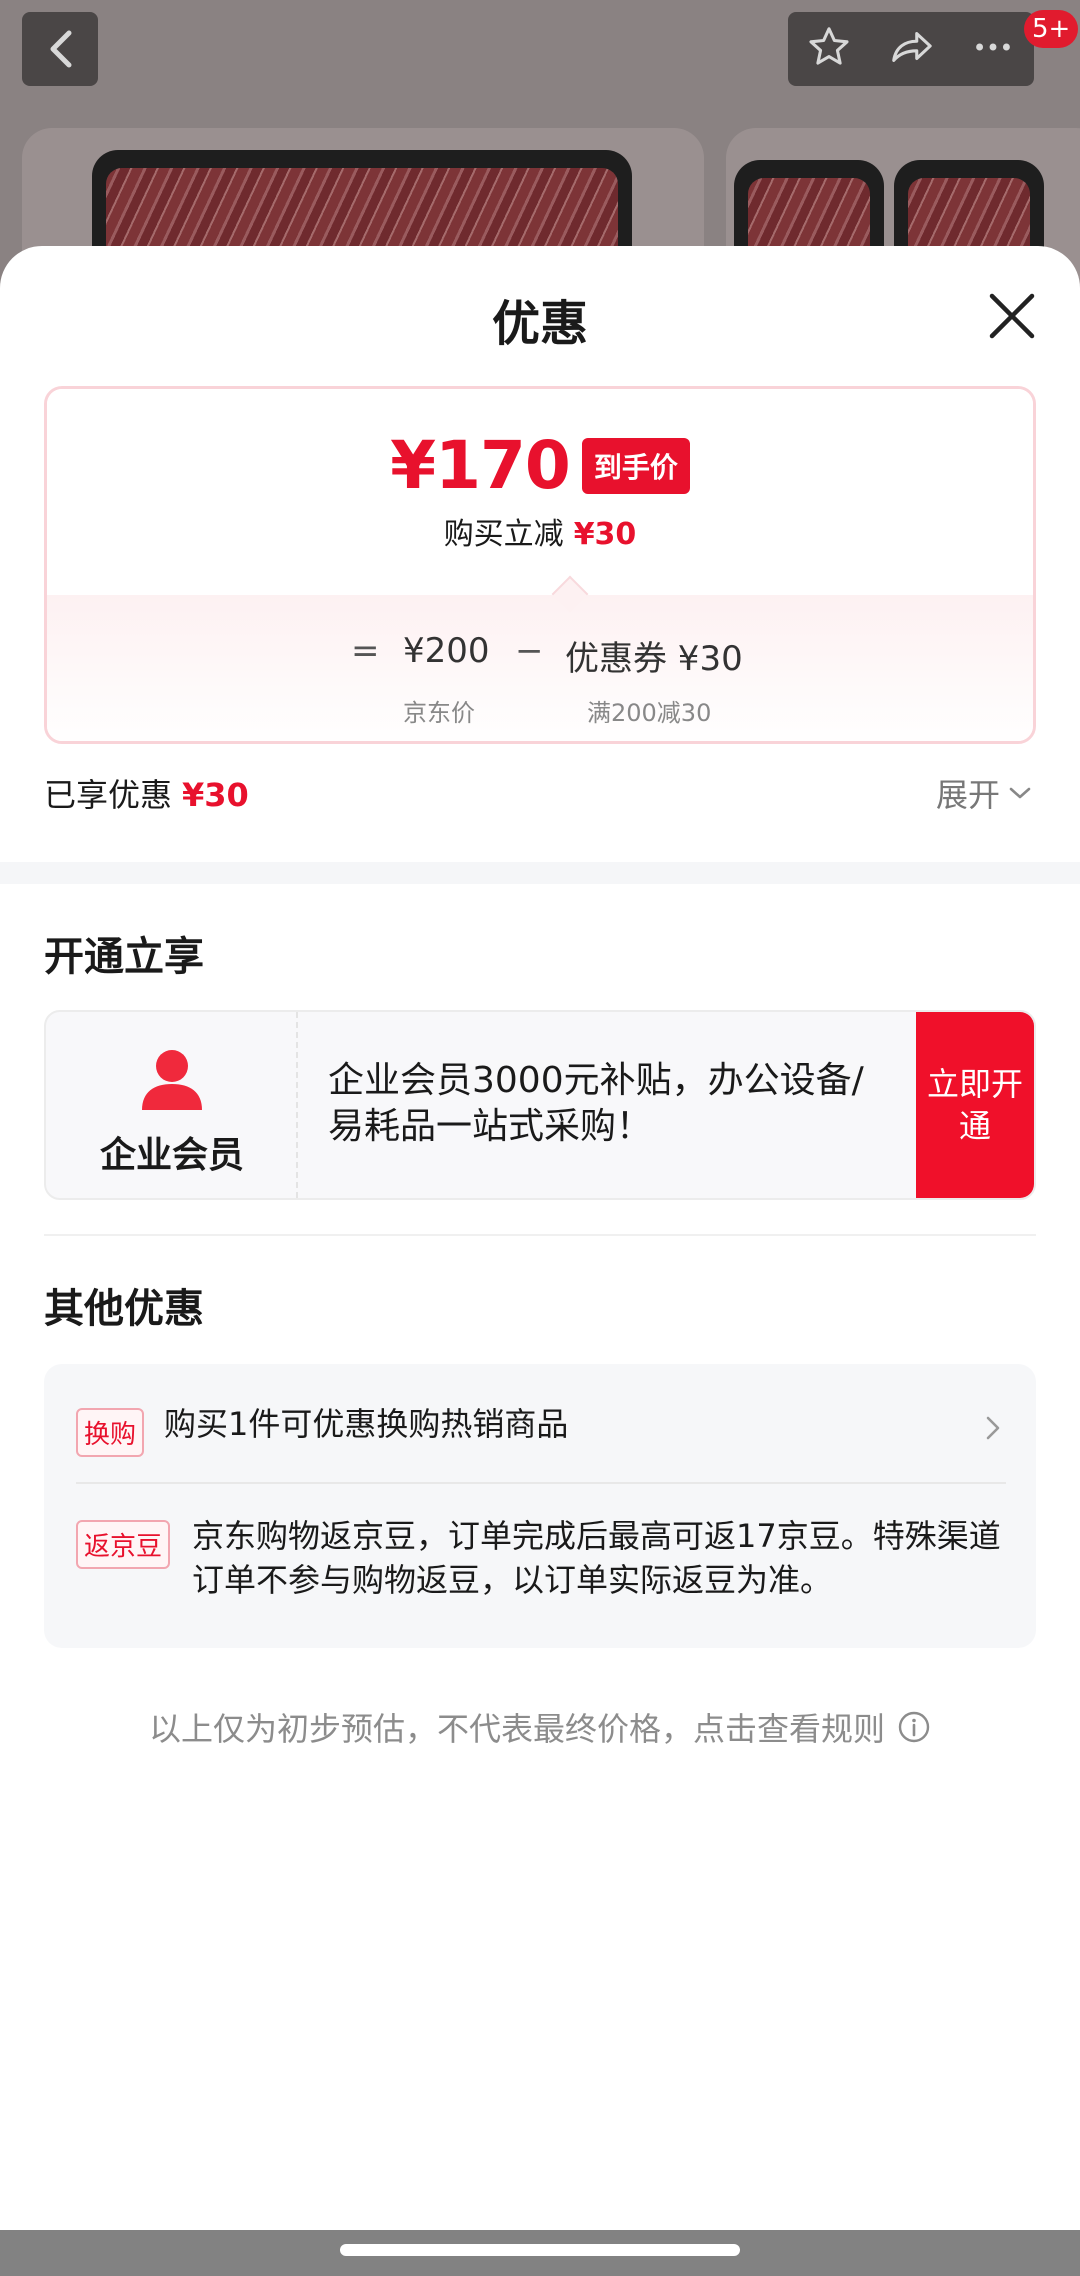  Describe the element at coordinates (365, 651) in the screenshot. I see `formula-equals: =` at that location.